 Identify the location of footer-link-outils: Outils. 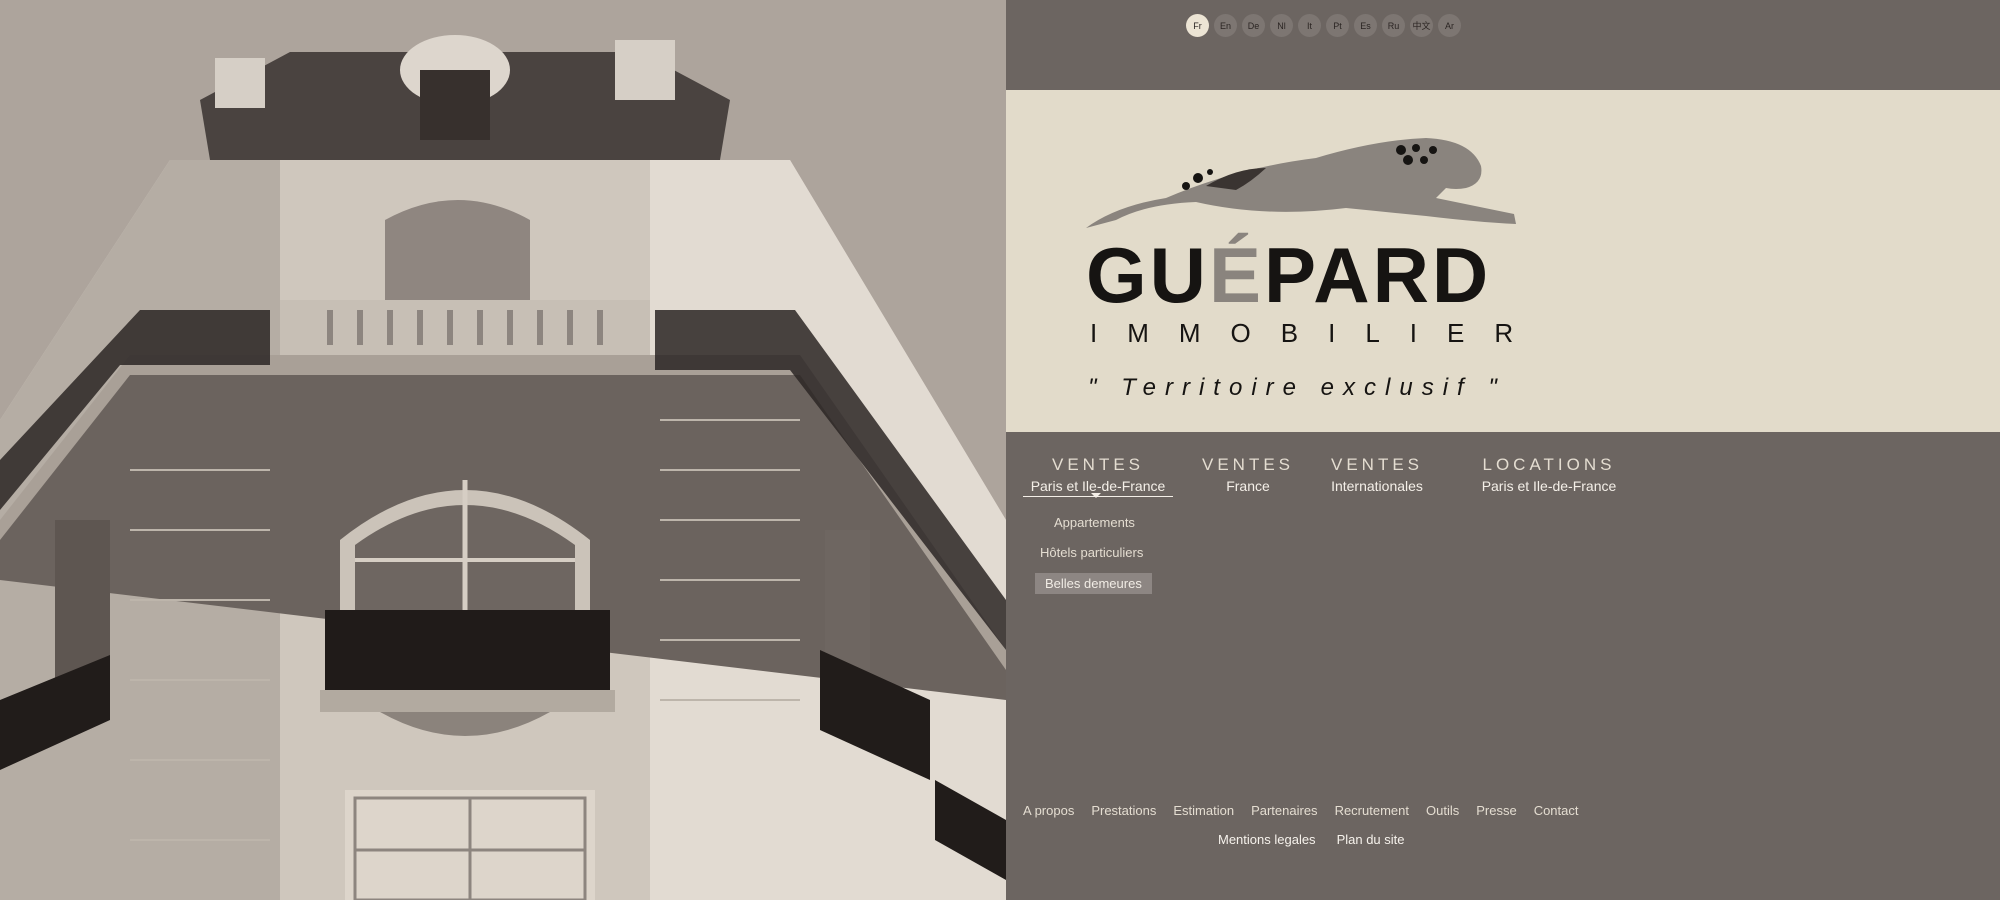
(1442, 810).